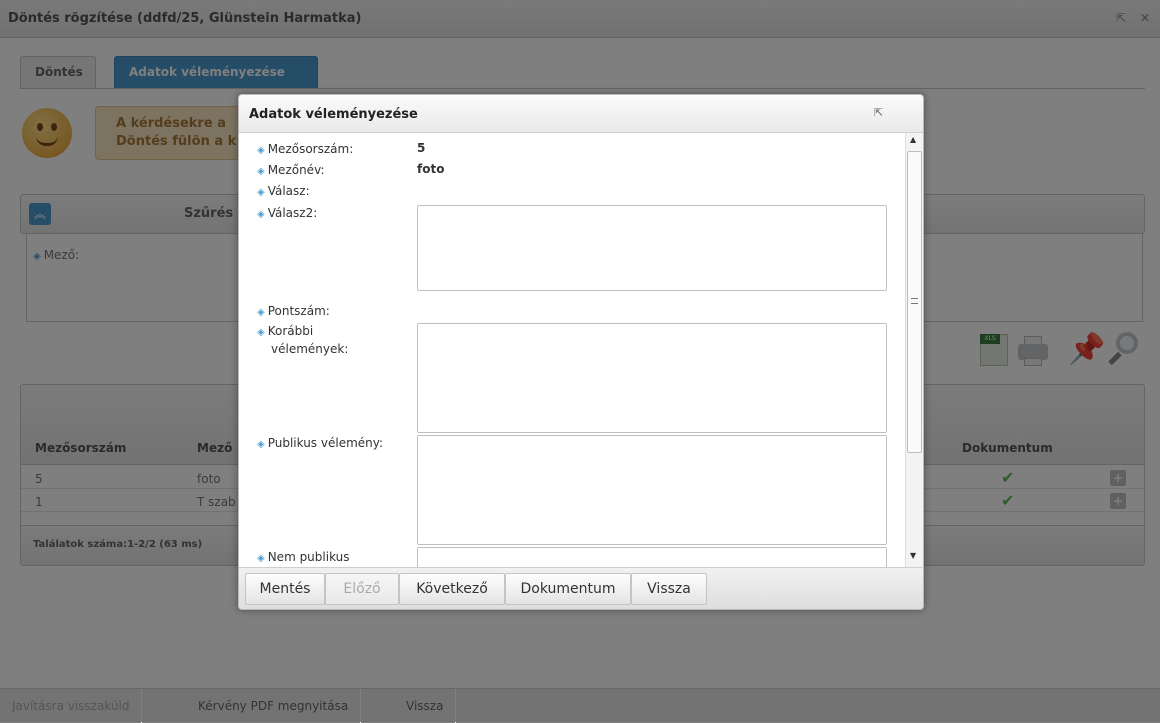 Image resolution: width=1160 pixels, height=723 pixels. Describe the element at coordinates (333, 114) in the screenshot. I see `dialog-title: Adatok véleményezése` at that location.